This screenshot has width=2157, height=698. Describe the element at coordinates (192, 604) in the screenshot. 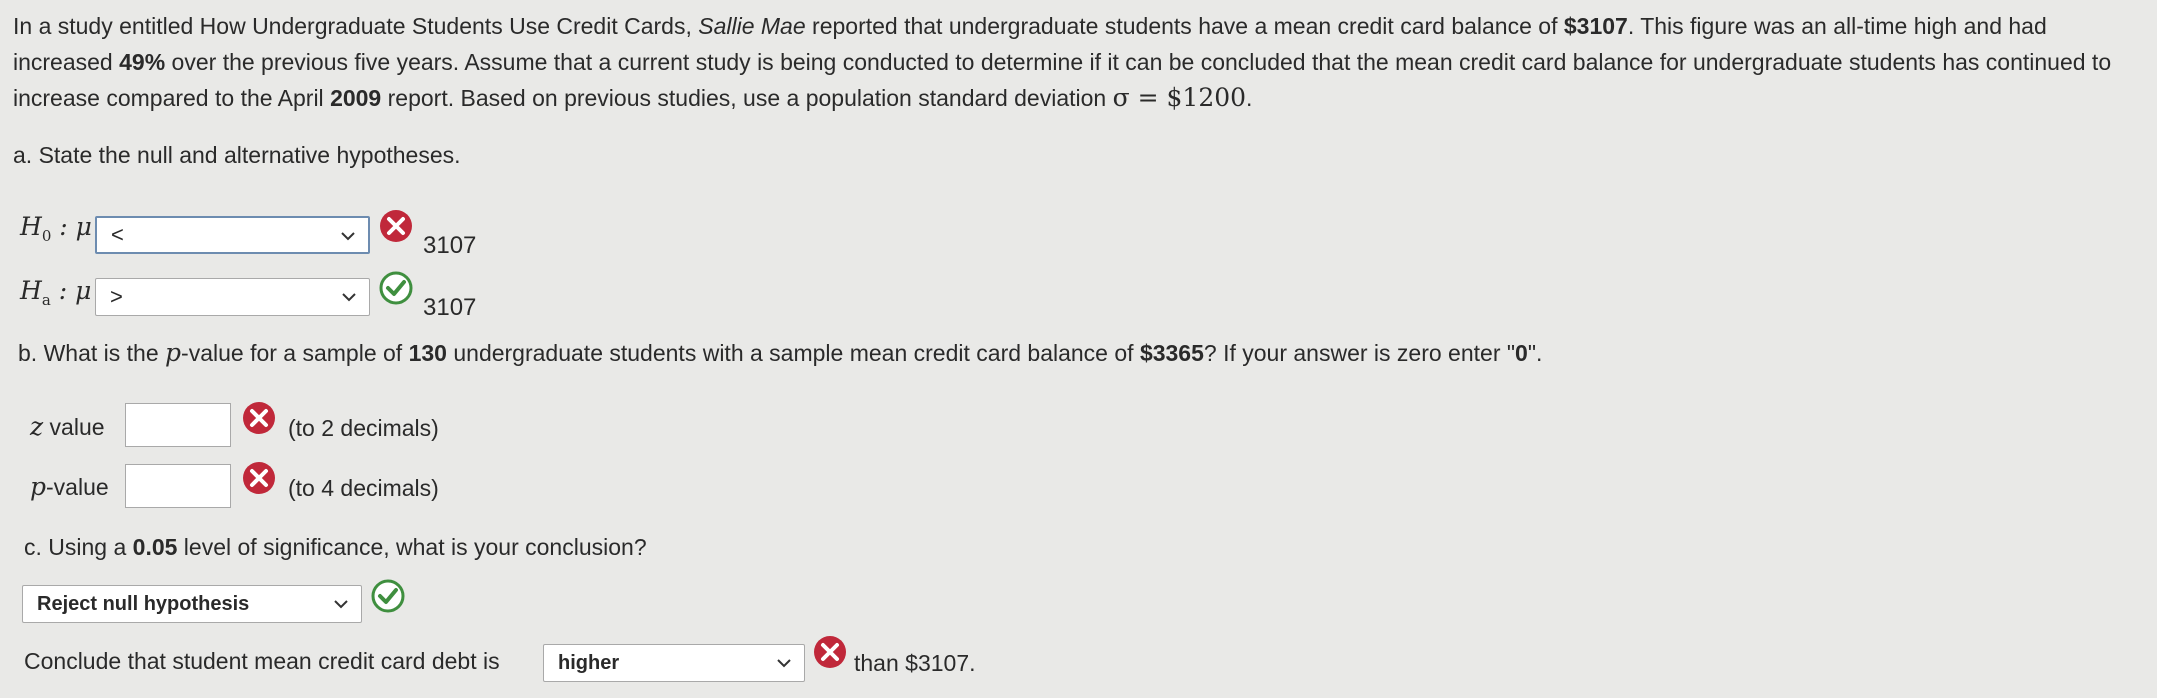

I see `decision-select: Reject null hypothesis` at that location.